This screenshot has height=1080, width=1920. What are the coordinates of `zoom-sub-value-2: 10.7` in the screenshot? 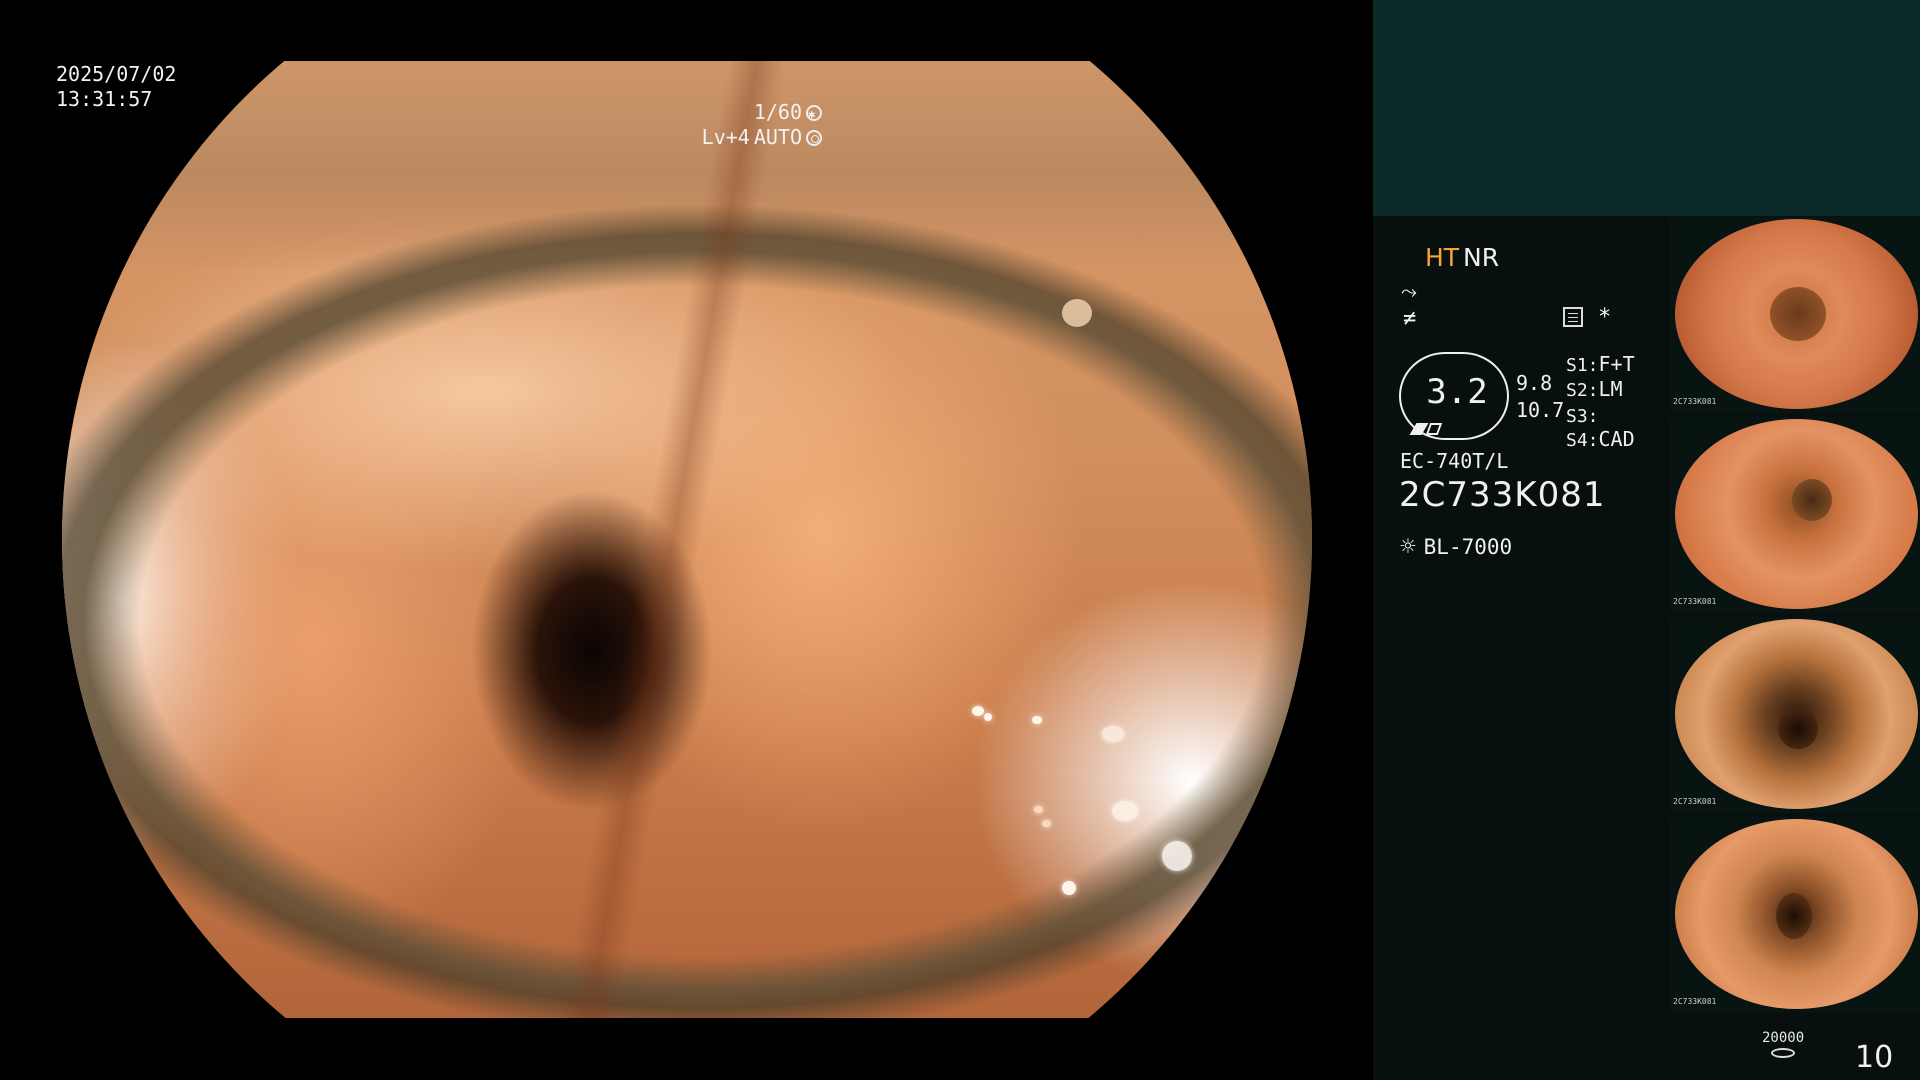 It's located at (1540, 410).